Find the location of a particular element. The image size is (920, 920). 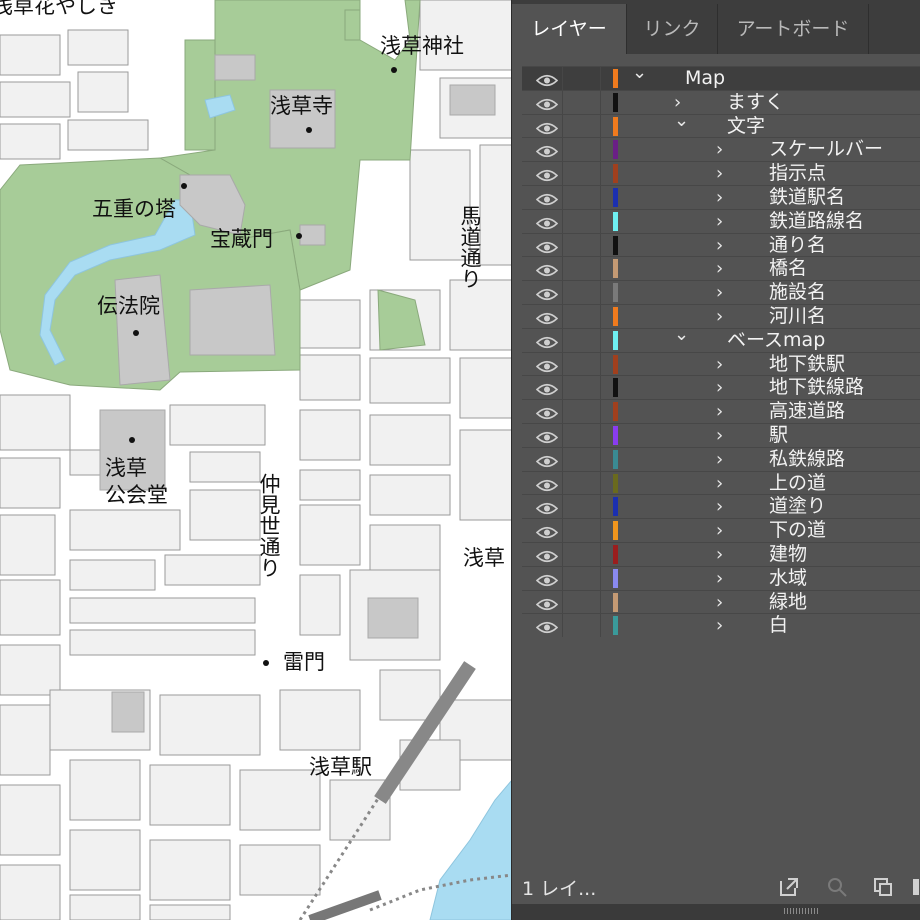

layer-row: › 水域 is located at coordinates (721, 577).